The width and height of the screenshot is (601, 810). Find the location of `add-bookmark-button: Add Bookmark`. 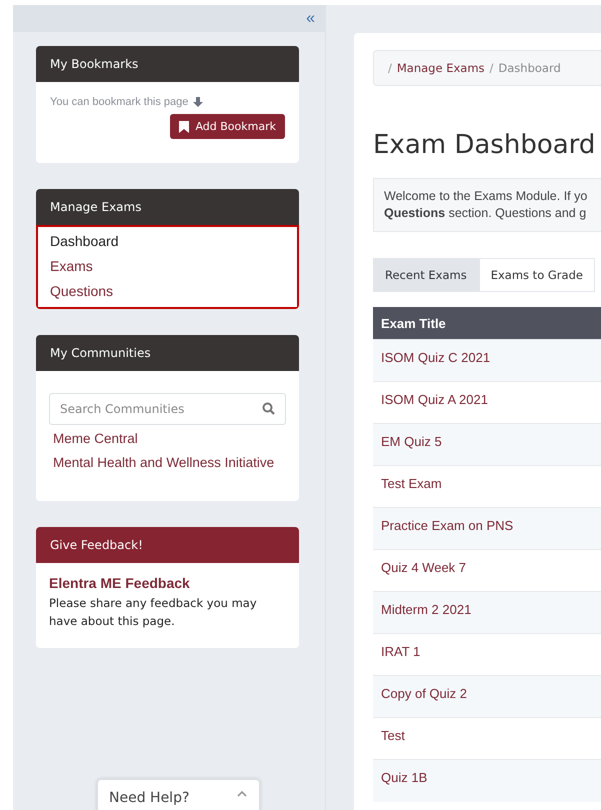

add-bookmark-button: Add Bookmark is located at coordinates (227, 126).